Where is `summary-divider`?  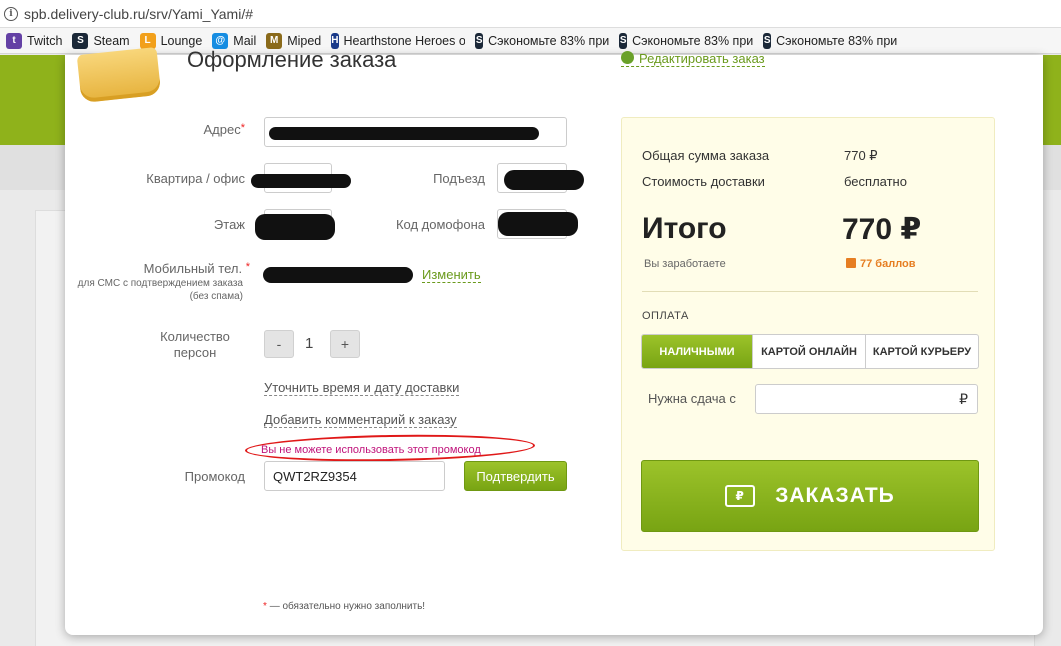 summary-divider is located at coordinates (810, 291).